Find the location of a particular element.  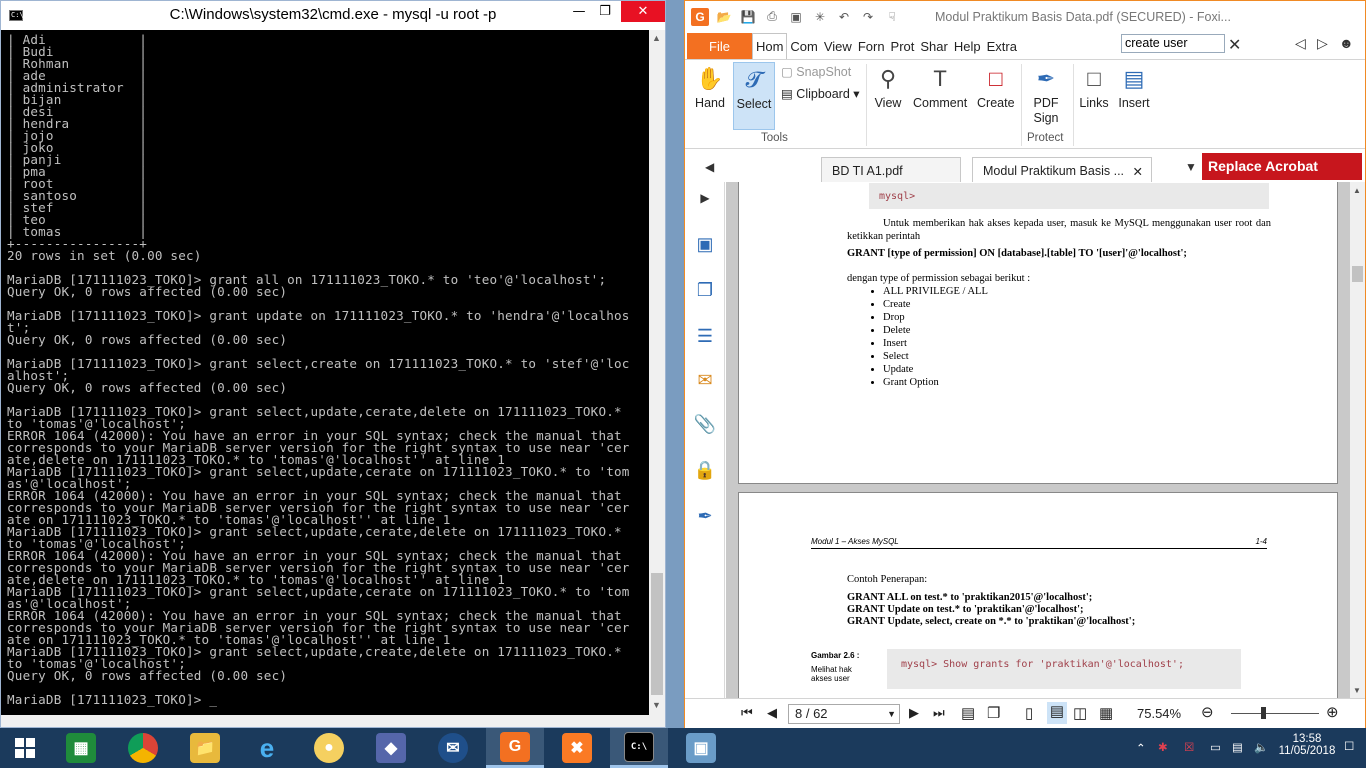

taskbar-xampp: ✖ is located at coordinates (577, 748).